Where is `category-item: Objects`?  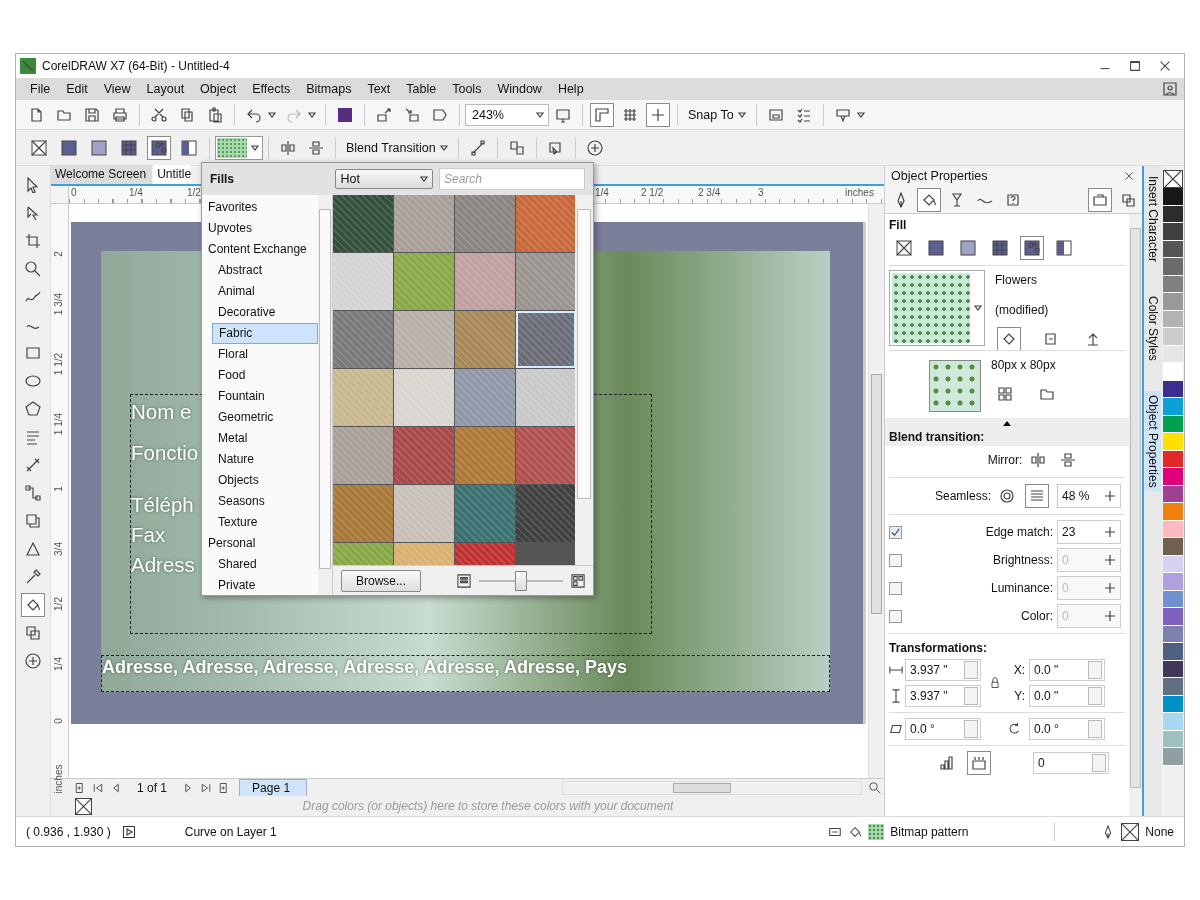 category-item: Objects is located at coordinates (265, 480).